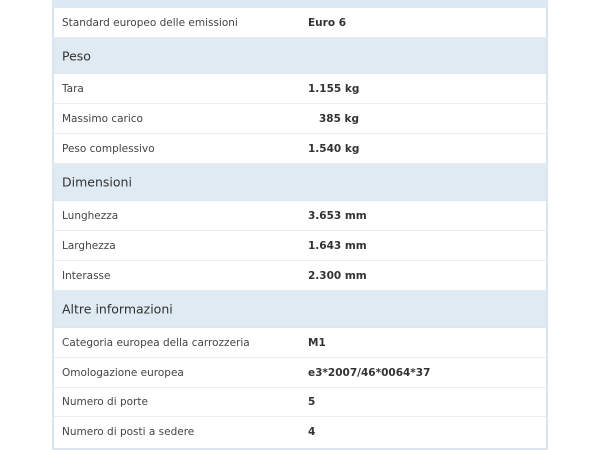 The image size is (600, 450). I want to click on table-row-peso-complessivo: Peso complessivo 1.540 kg, so click(300, 149).